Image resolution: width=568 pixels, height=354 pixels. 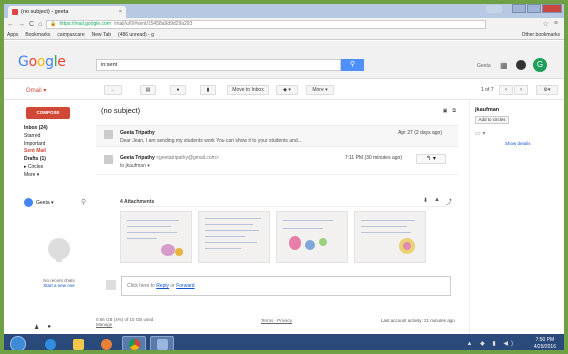 What do you see at coordinates (39, 202) in the screenshot?
I see `hangouts-user: Geeta ▾` at bounding box center [39, 202].